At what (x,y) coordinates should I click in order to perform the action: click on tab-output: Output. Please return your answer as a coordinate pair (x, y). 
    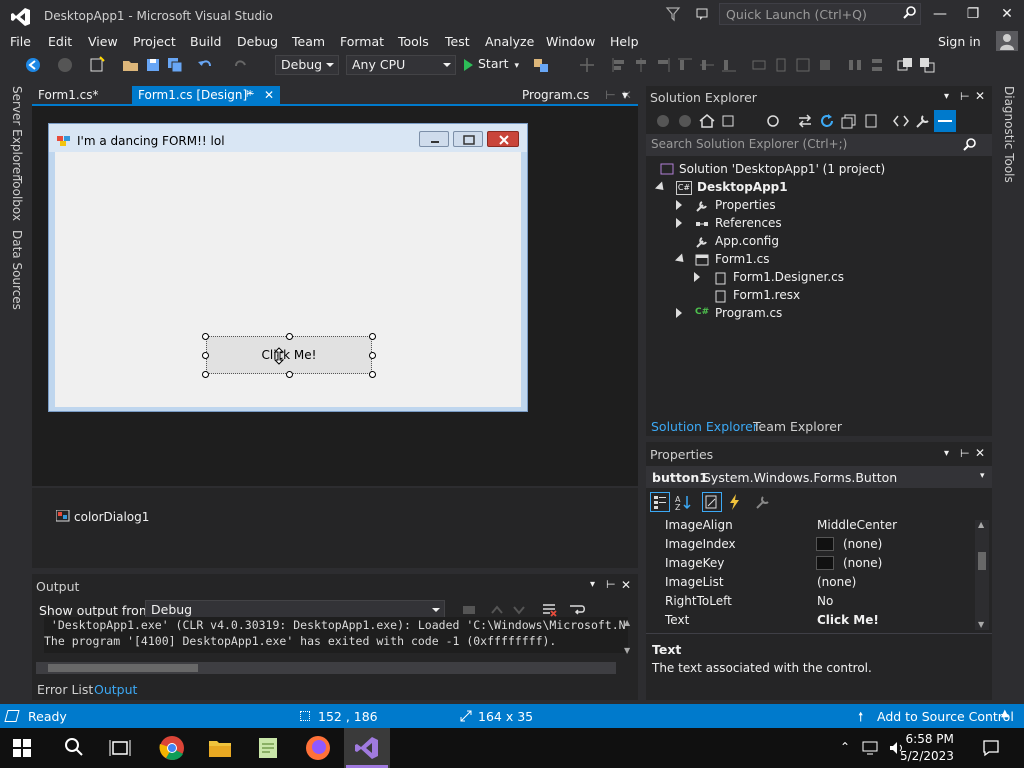
    Looking at the image, I should click on (115, 689).